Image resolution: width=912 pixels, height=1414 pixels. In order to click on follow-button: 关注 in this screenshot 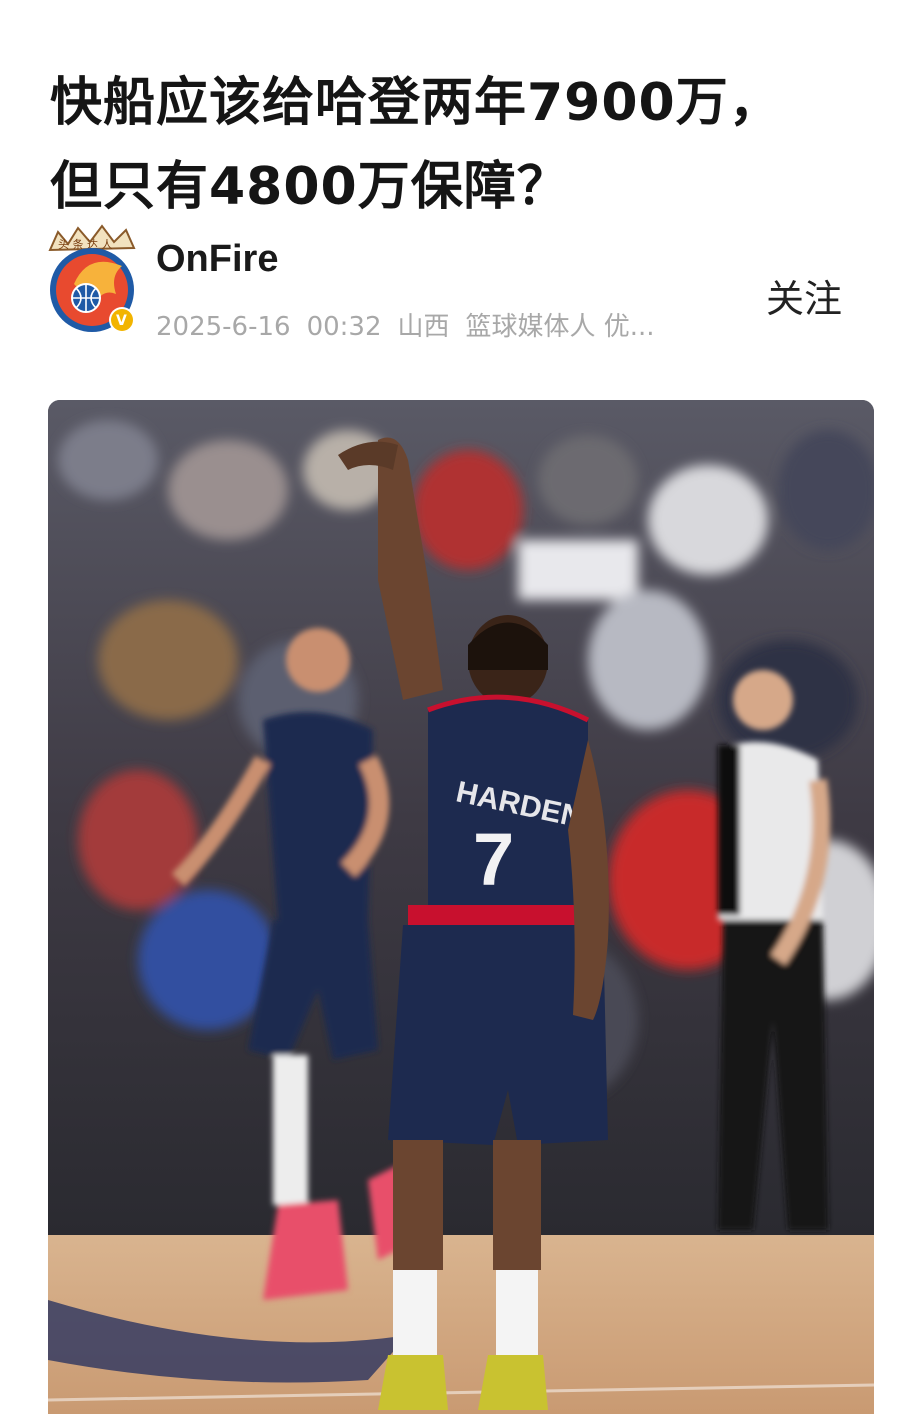, I will do `click(815, 295)`.